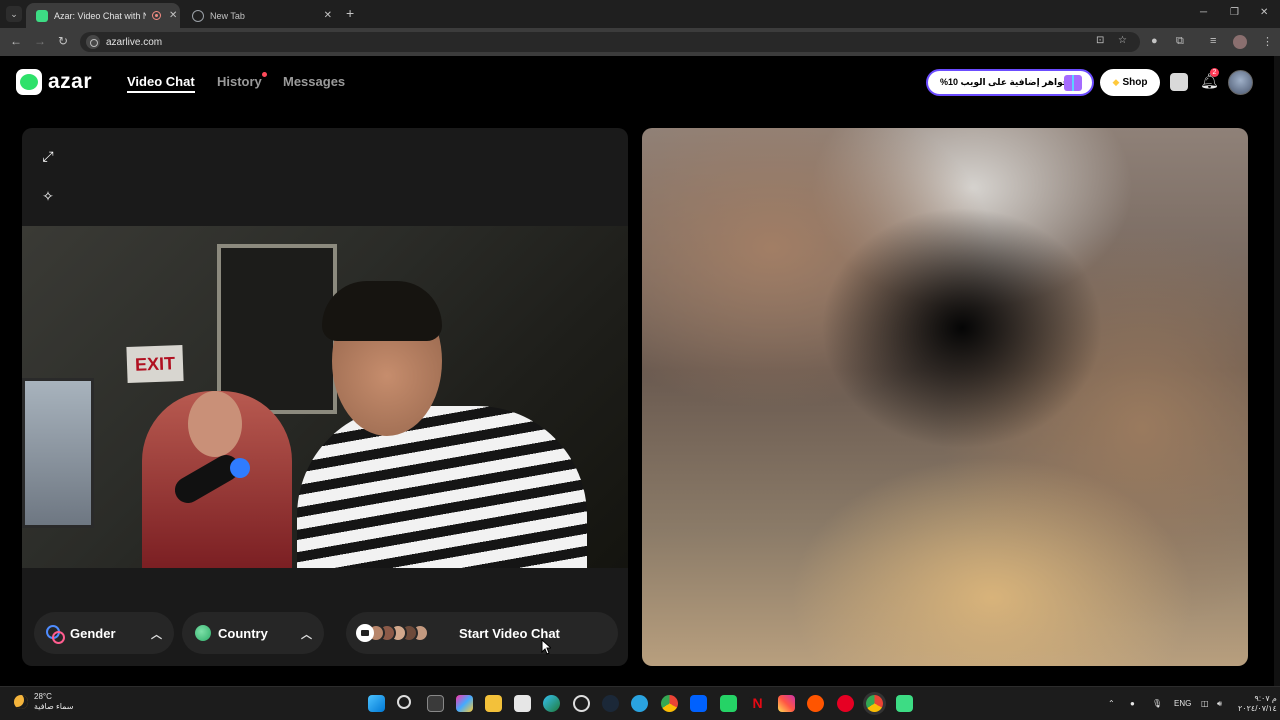 The height and width of the screenshot is (720, 1280). Describe the element at coordinates (728, 703) in the screenshot. I see `whatsapp-icon` at that location.